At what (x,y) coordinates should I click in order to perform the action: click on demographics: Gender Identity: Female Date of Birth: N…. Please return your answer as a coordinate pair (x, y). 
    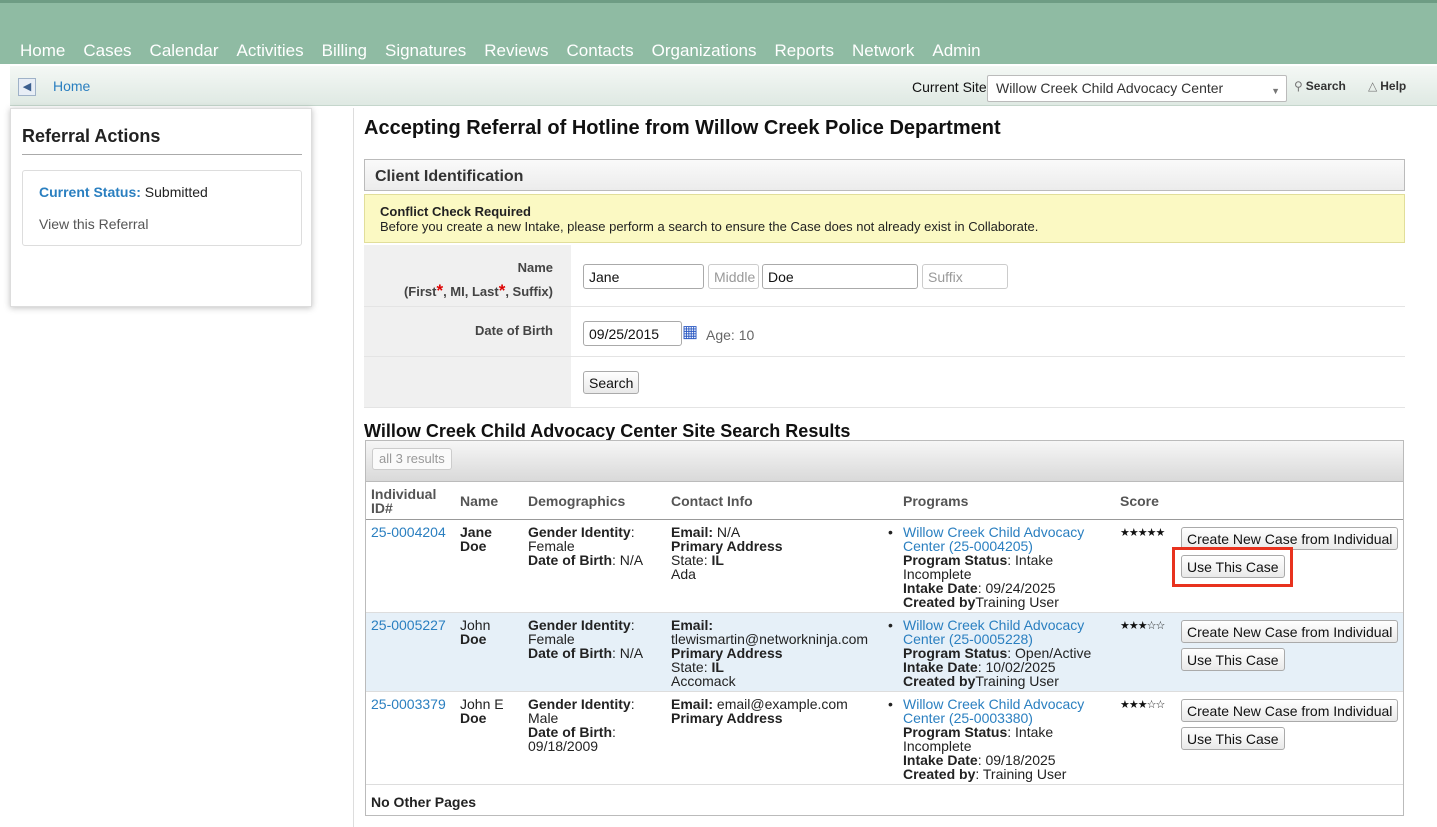
    Looking at the image, I should click on (586, 546).